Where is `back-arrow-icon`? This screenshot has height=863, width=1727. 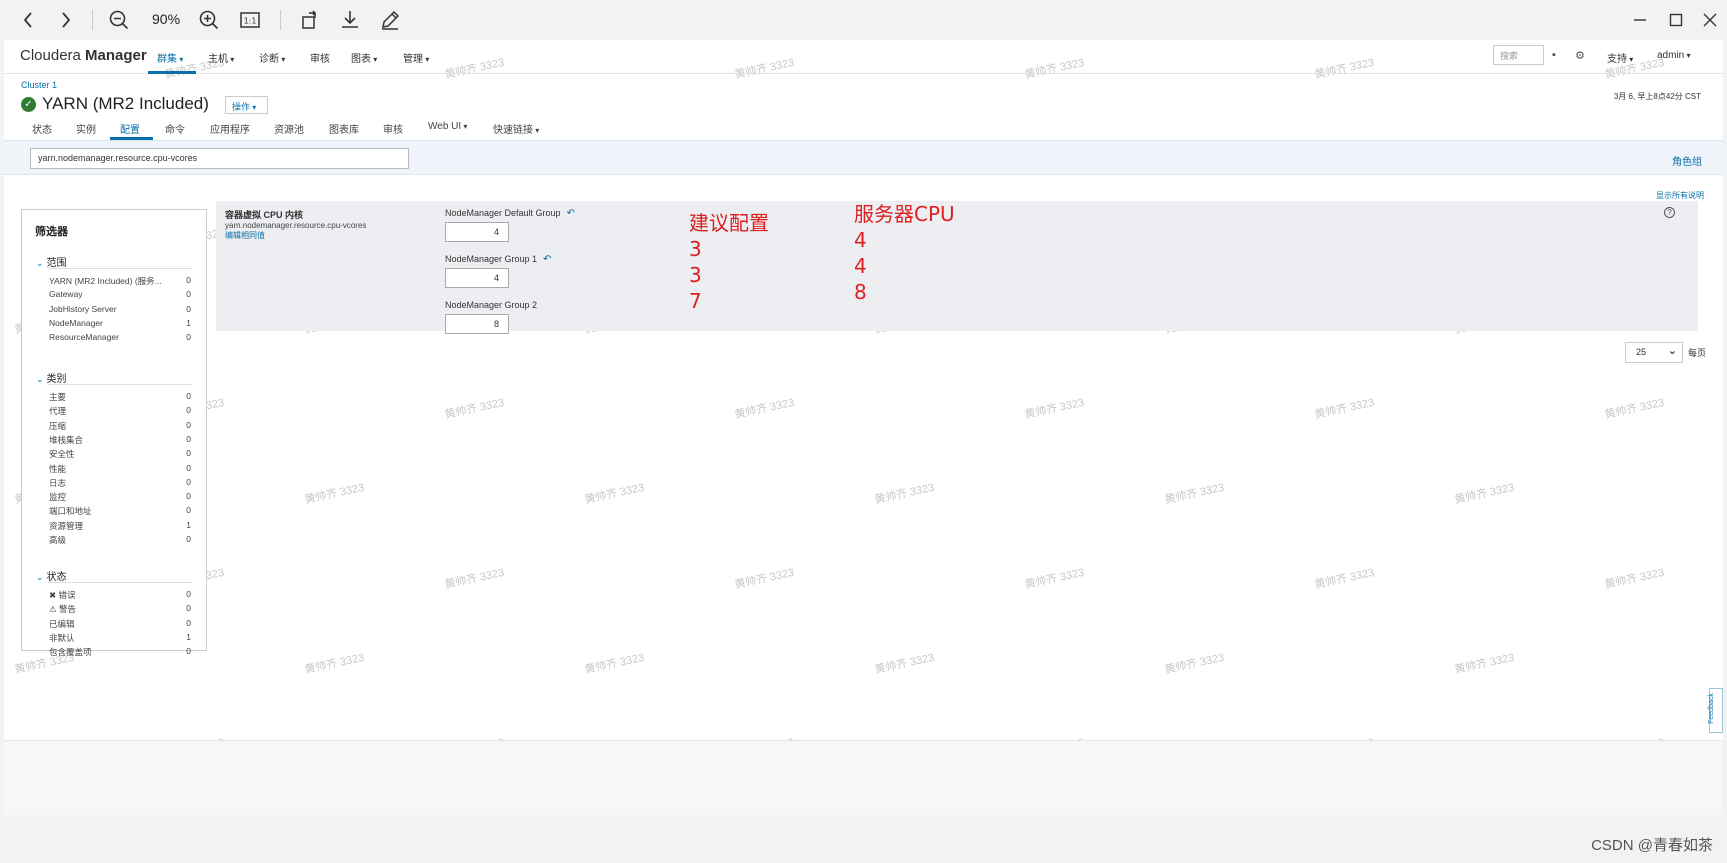 back-arrow-icon is located at coordinates (28, 20).